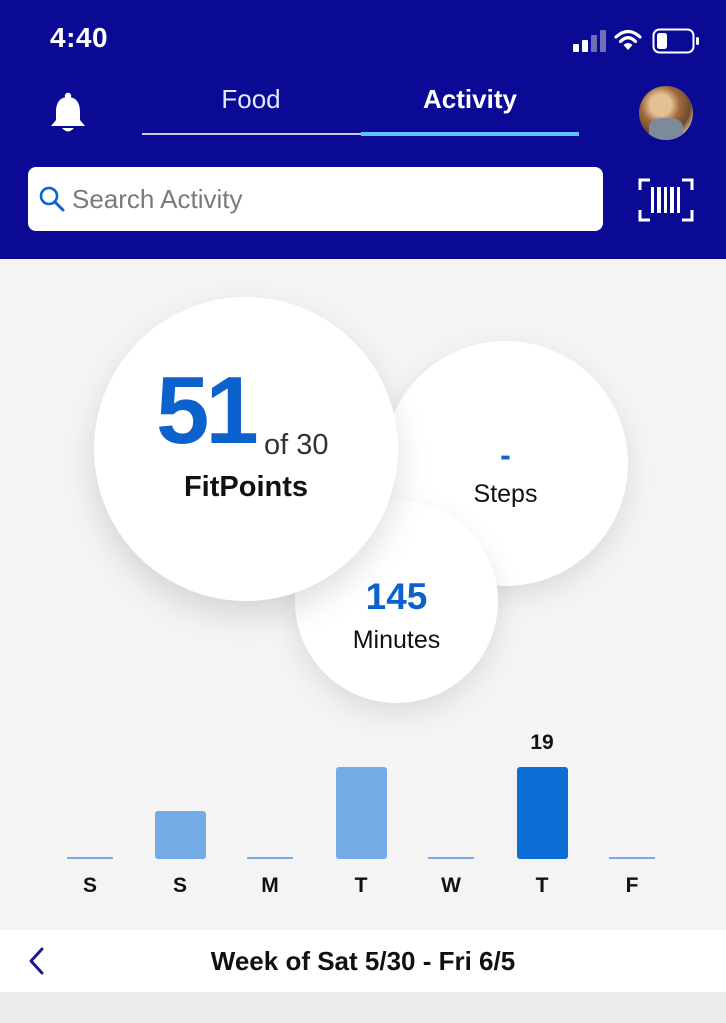 The width and height of the screenshot is (726, 1023). I want to click on chart-data-label: 19, so click(542, 742).